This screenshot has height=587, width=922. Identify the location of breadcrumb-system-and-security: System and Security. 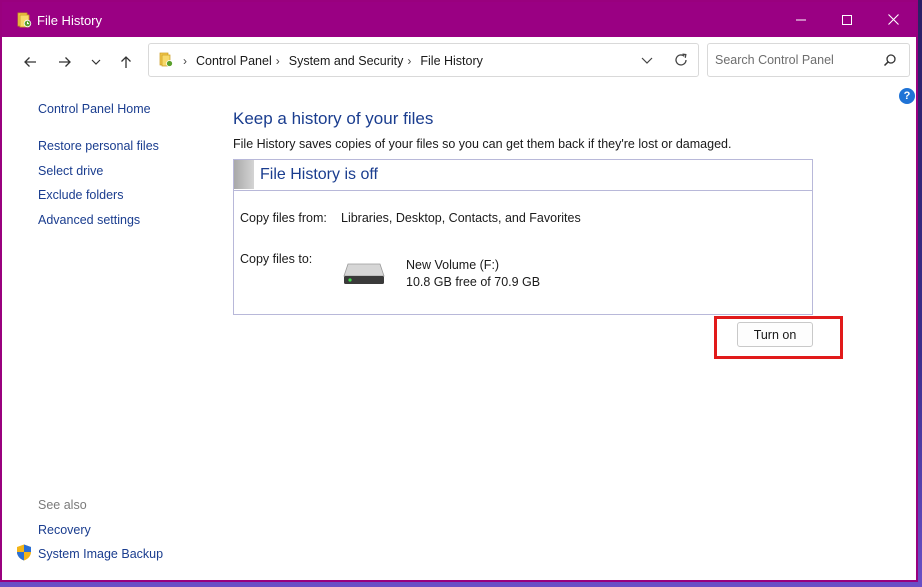
(346, 61).